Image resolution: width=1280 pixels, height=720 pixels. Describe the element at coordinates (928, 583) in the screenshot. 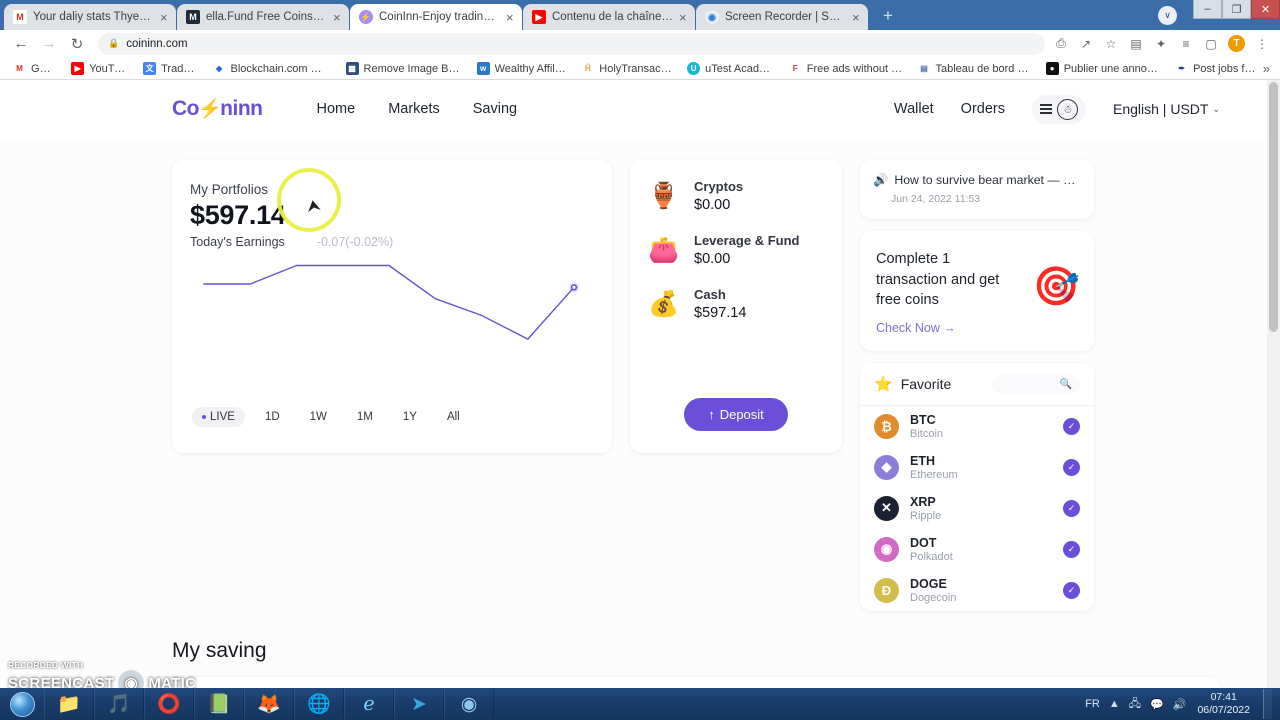

I see `coin-symbol: DOGE` at that location.